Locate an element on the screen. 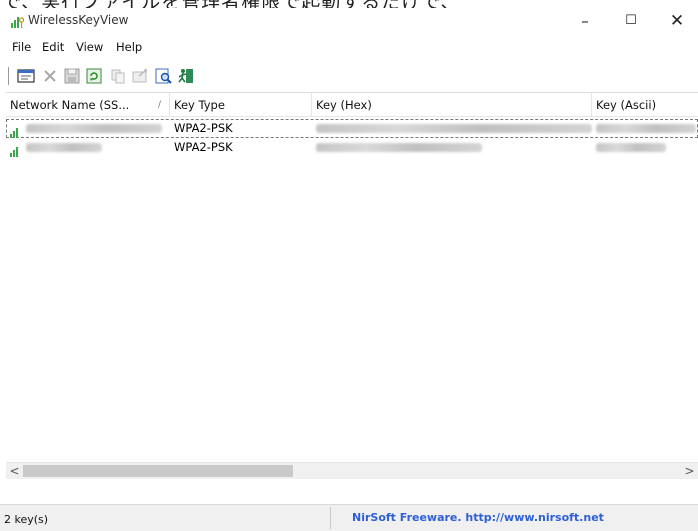 The image size is (698, 531). scroll-right-arrow: > is located at coordinates (689, 471).